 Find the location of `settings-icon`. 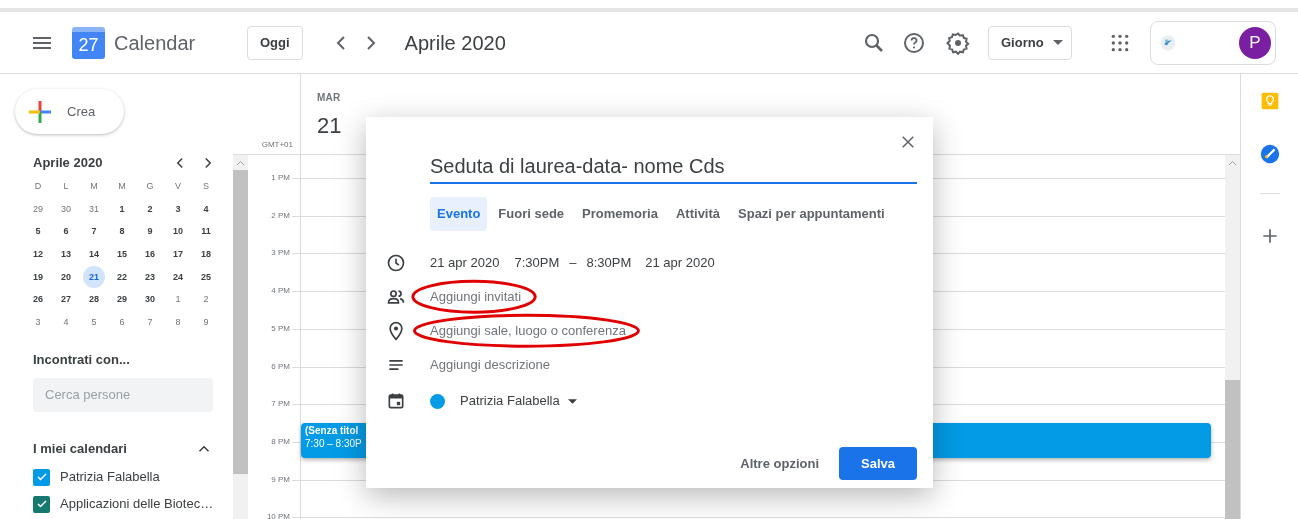

settings-icon is located at coordinates (958, 42).